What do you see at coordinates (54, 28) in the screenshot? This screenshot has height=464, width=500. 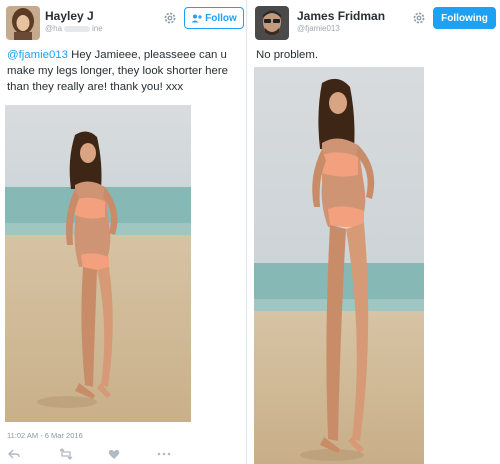 I see `handle-prefix: @ha` at bounding box center [54, 28].